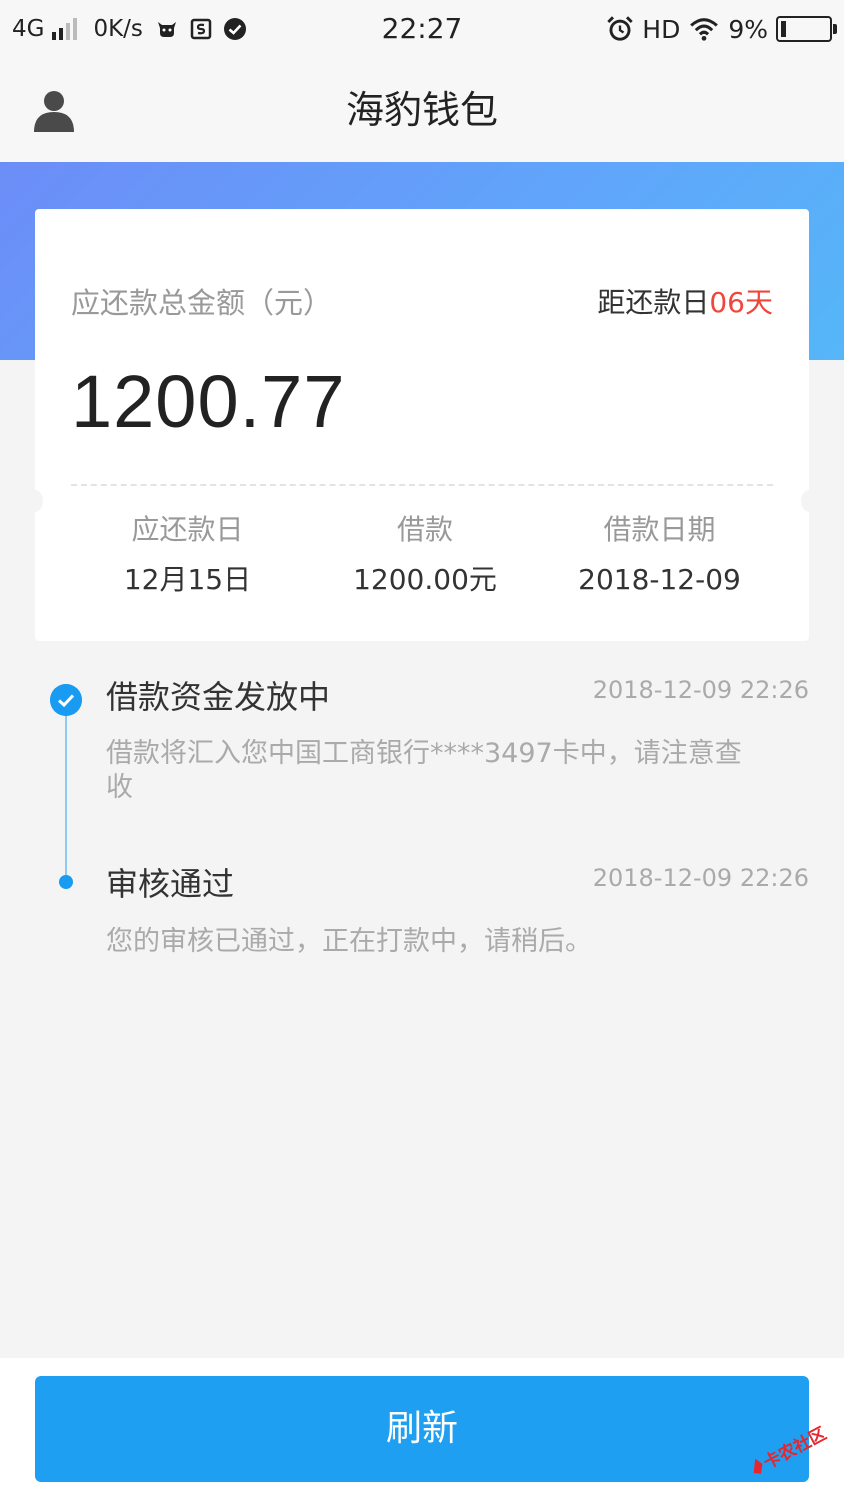 Image resolution: width=844 pixels, height=1500 pixels. I want to click on timeline-dot, so click(66, 882).